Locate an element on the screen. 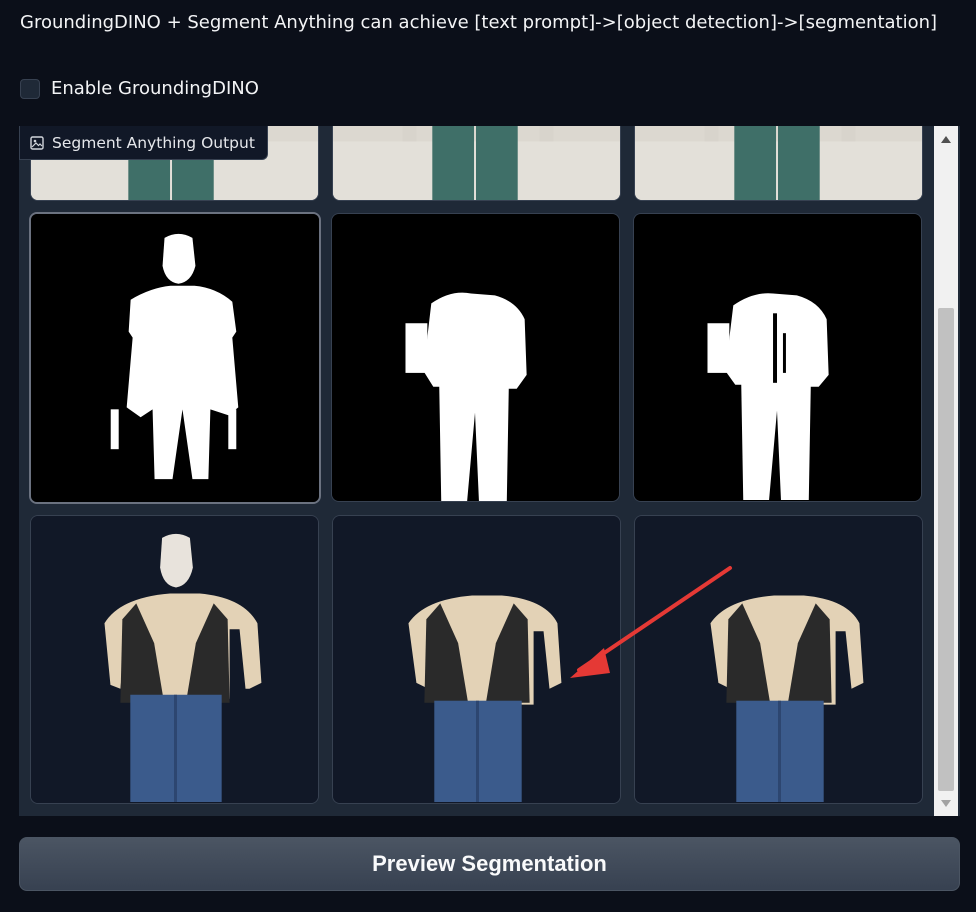 The width and height of the screenshot is (976, 912). mask-upper-clothes-partial is located at coordinates (777, 357).